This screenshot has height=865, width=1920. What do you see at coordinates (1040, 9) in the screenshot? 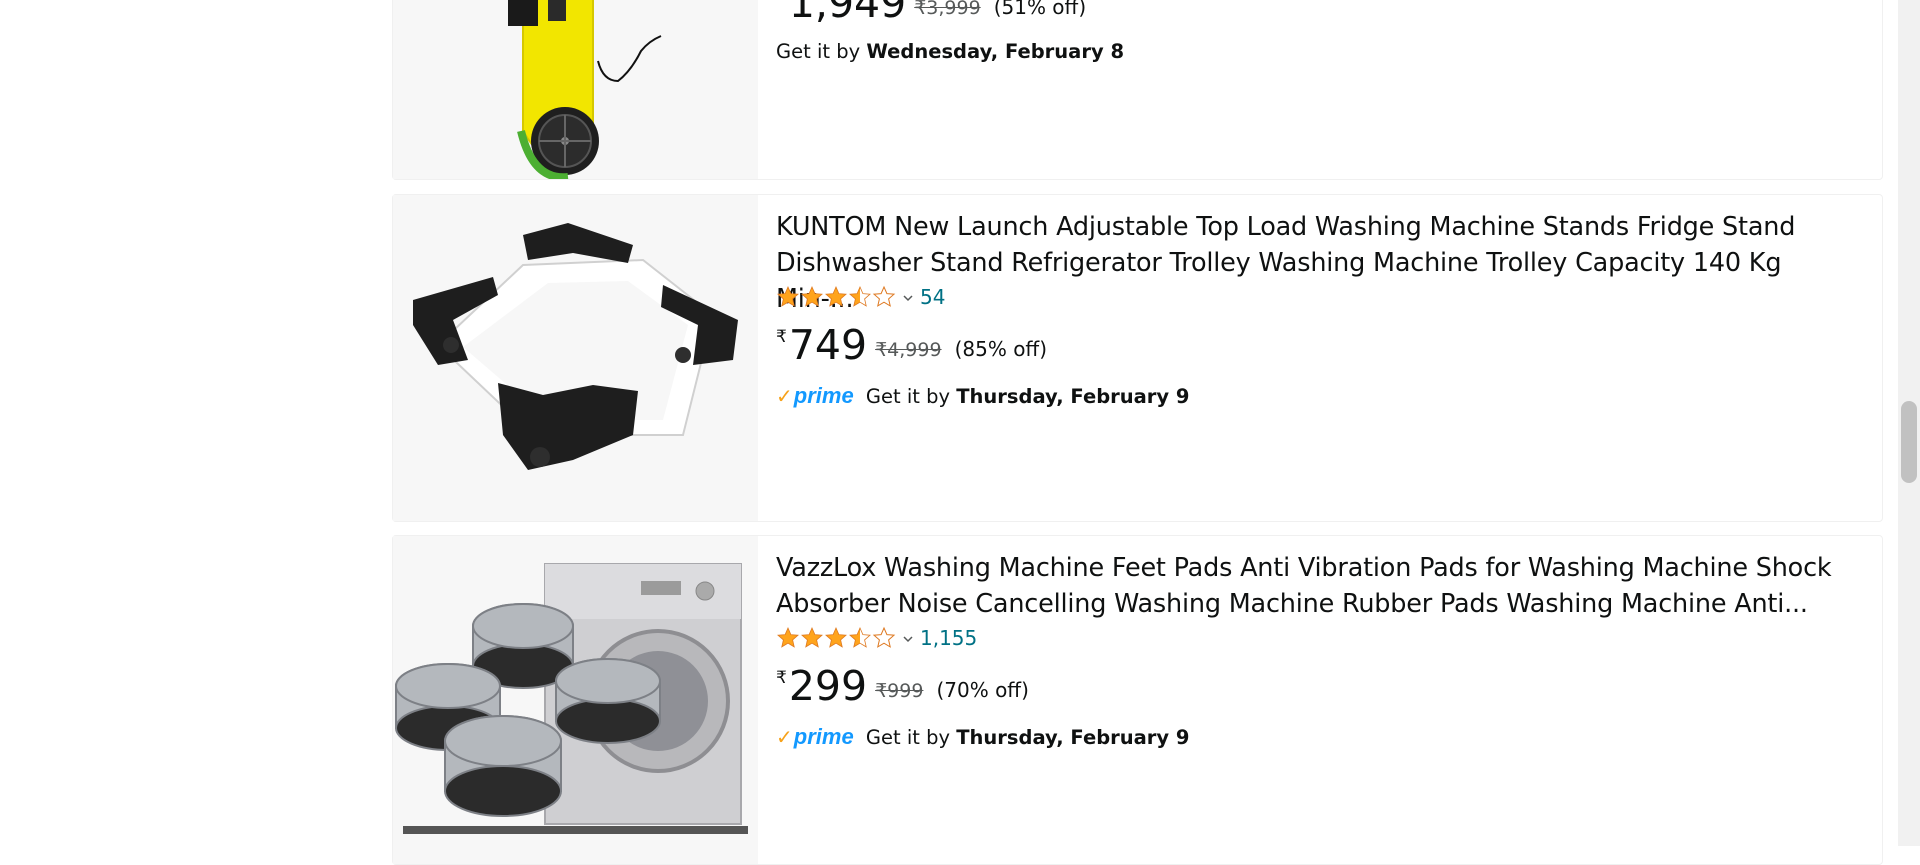
I see `discount: (51% off)` at bounding box center [1040, 9].